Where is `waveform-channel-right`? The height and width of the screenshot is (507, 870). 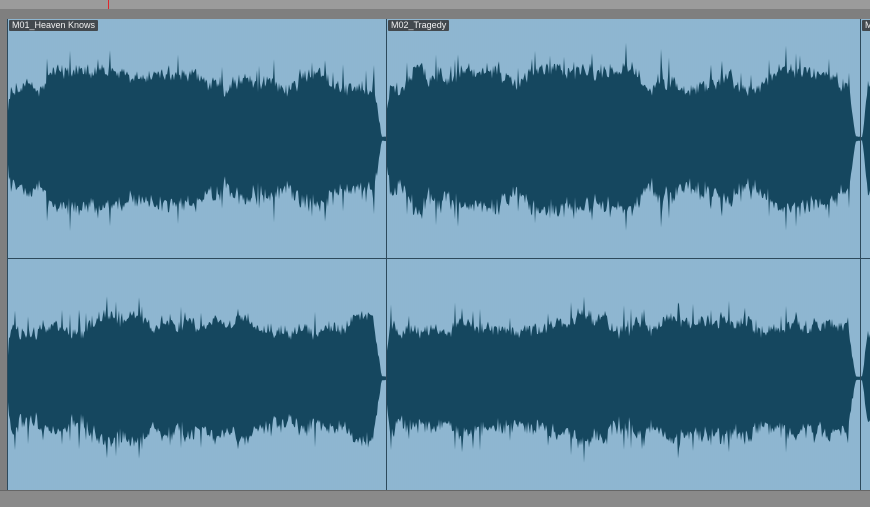
waveform-channel-right is located at coordinates (865, 376).